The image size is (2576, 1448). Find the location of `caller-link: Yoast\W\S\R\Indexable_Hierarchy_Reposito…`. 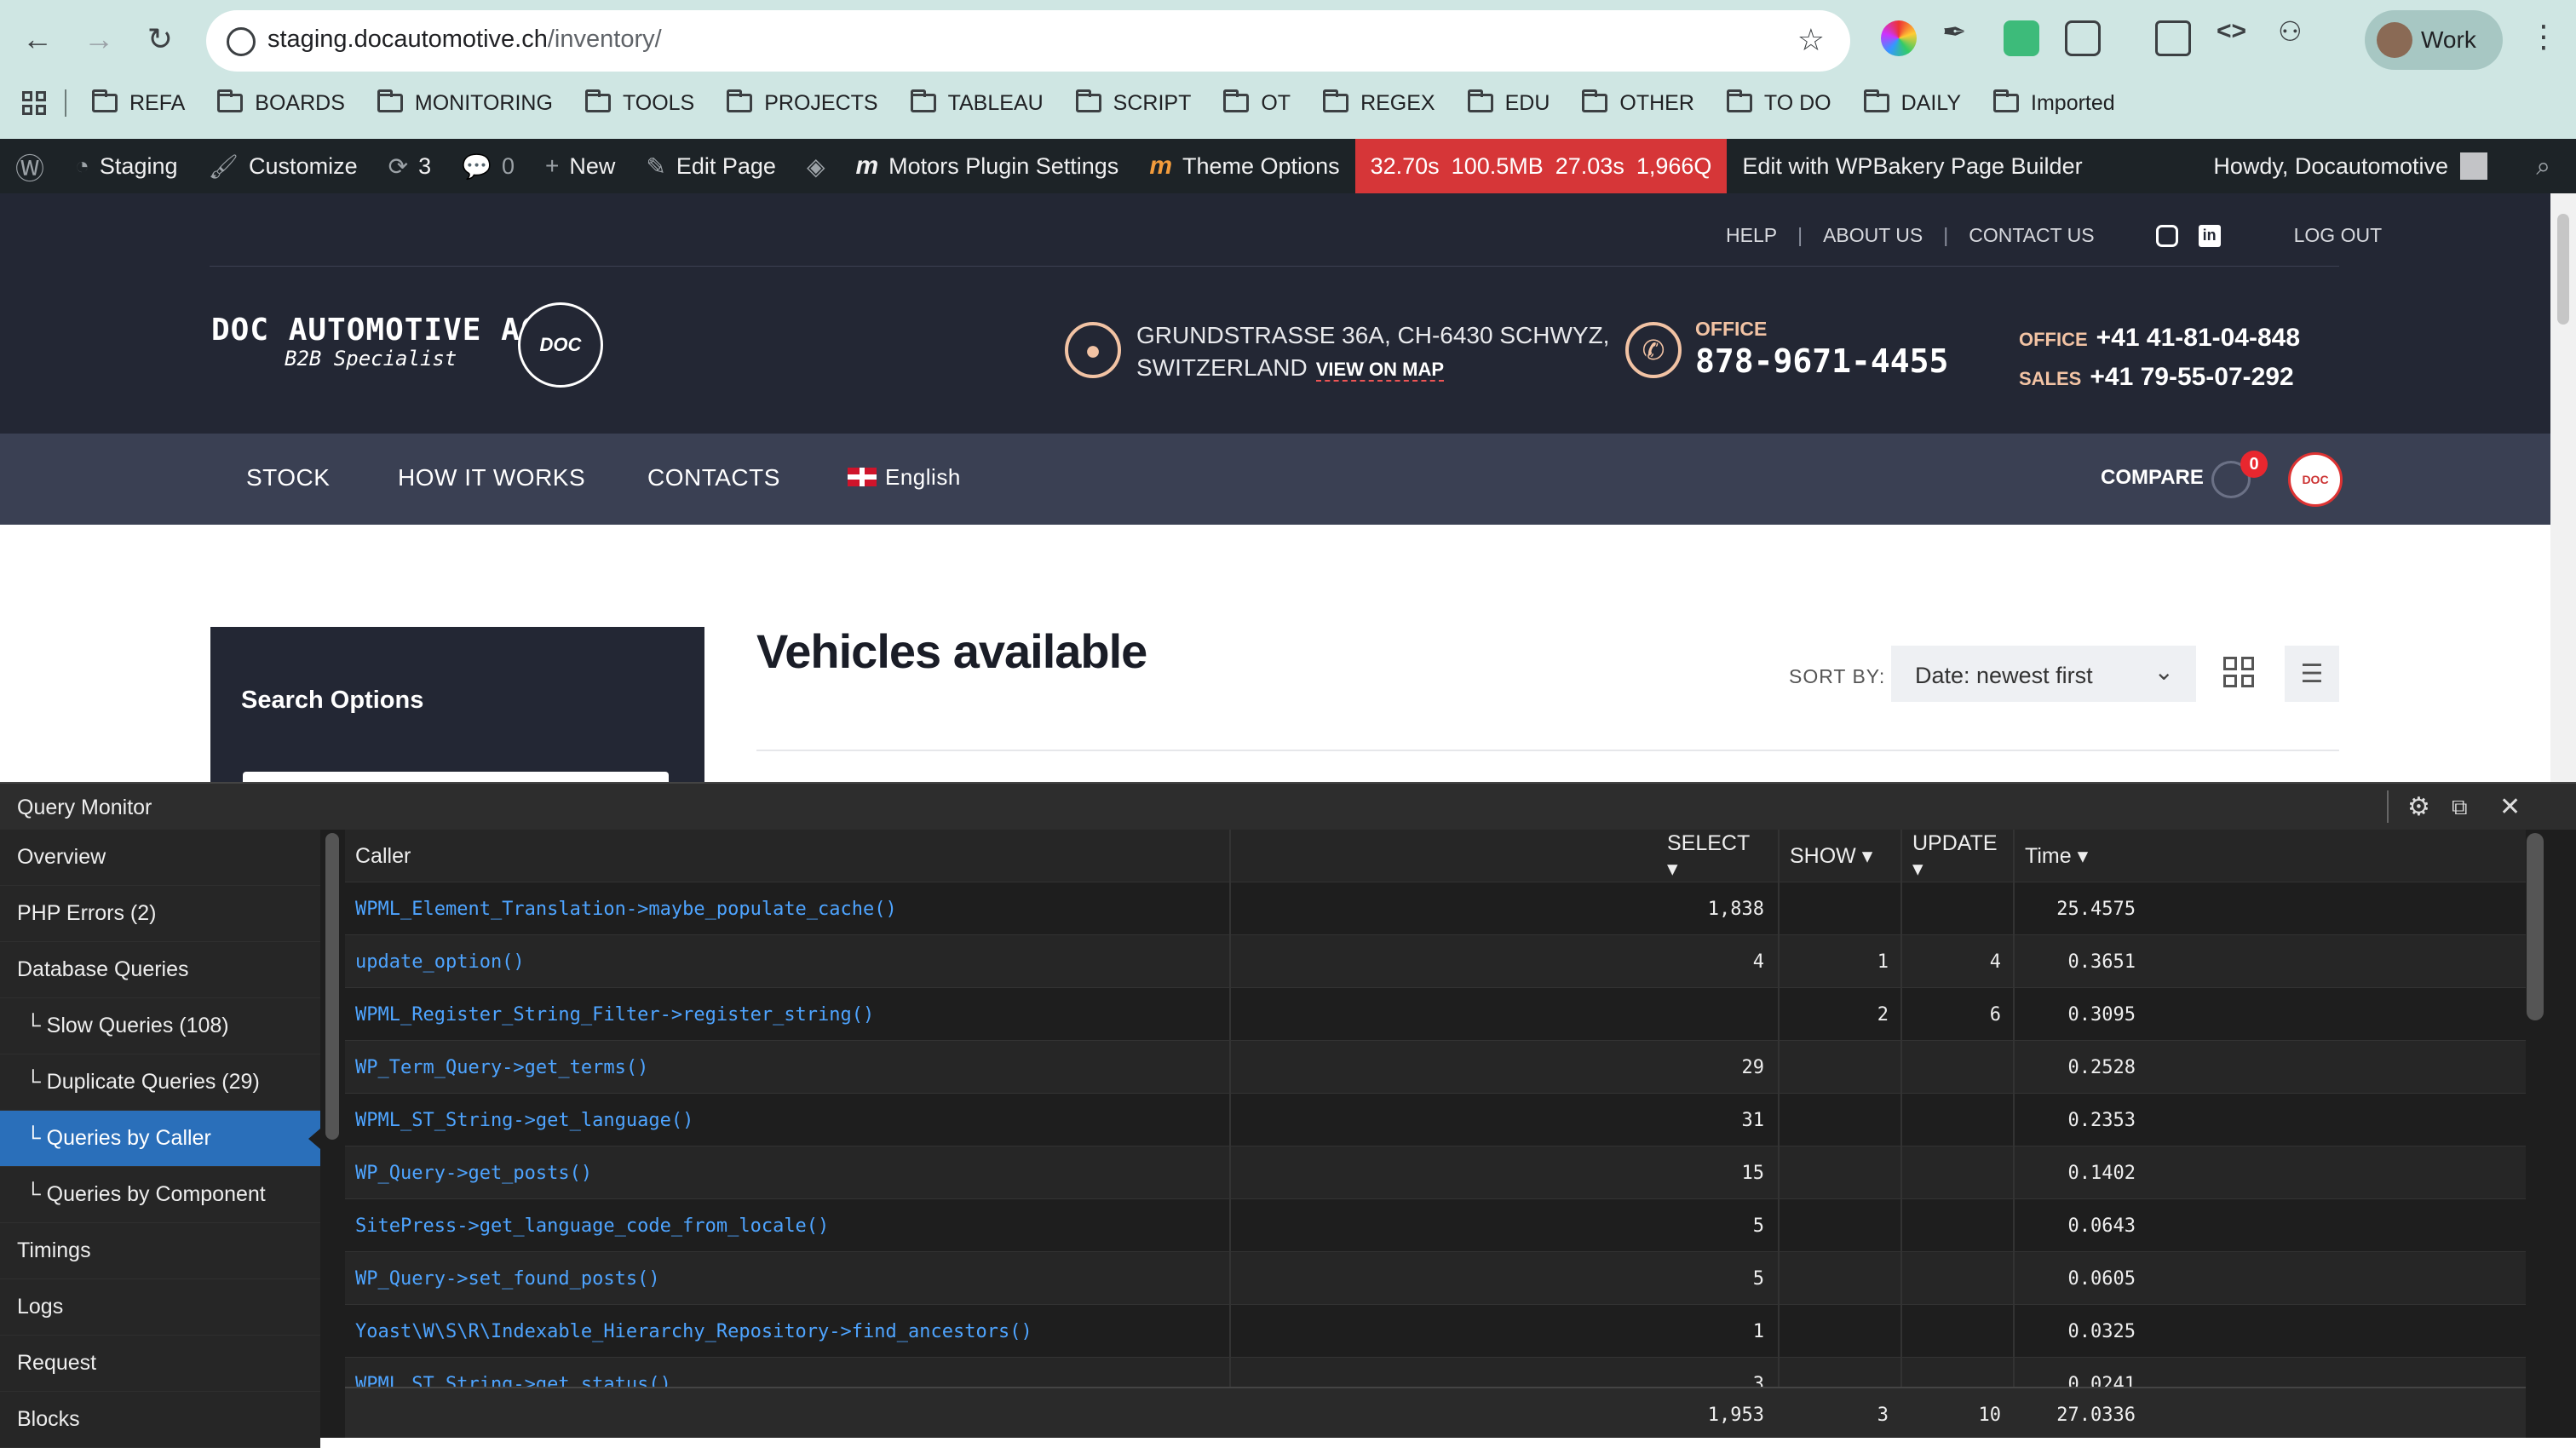

caller-link: Yoast\W\S\R\Indexable_Hierarchy_Reposito… is located at coordinates (694, 1331).